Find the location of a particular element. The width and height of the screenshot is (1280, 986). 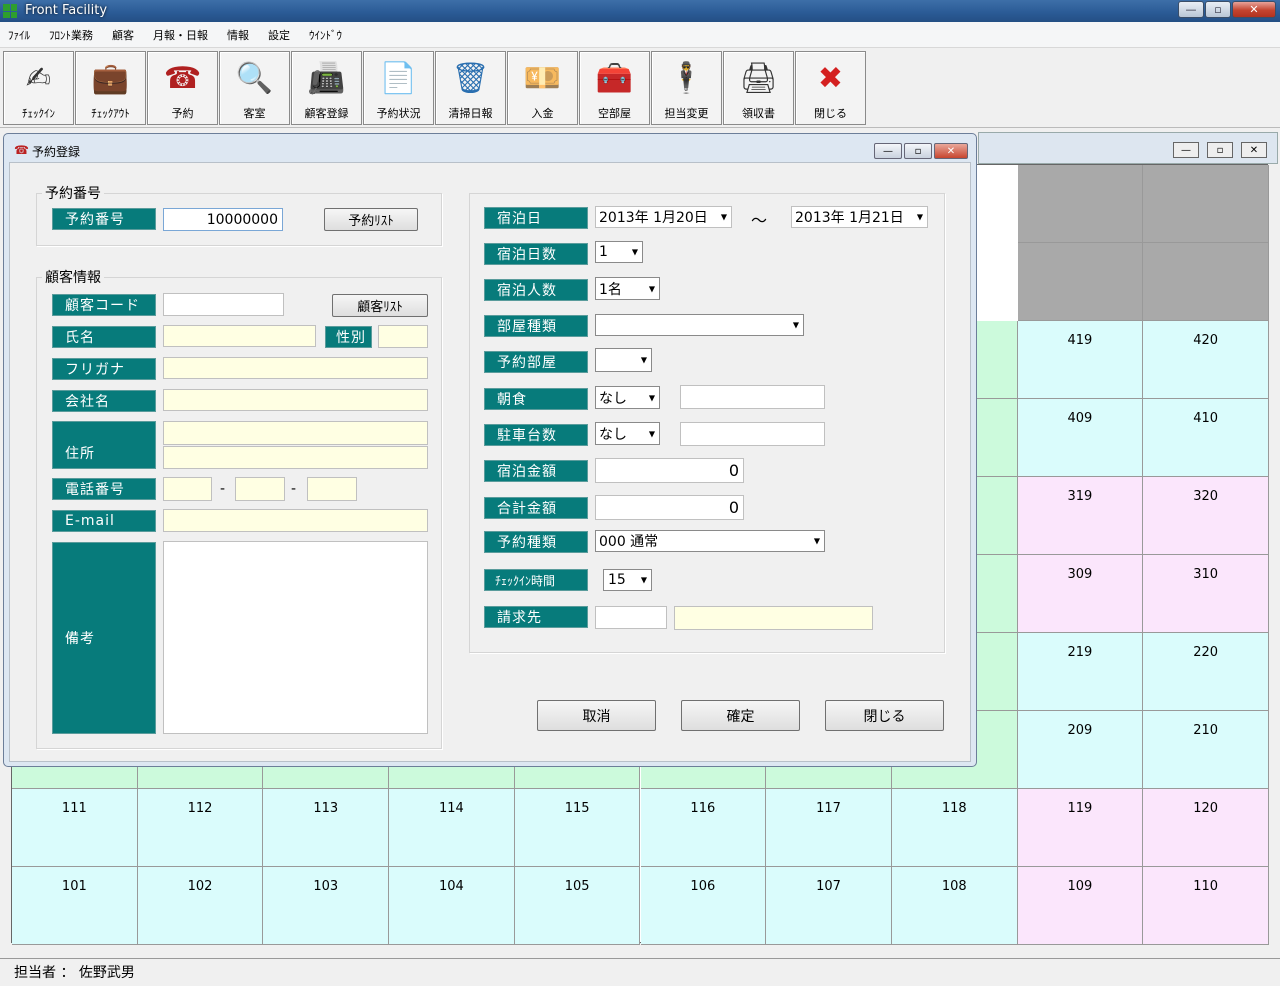

toolbar-button-0: ✍ ﾁｪｯｸｲﾝ is located at coordinates (38, 88).